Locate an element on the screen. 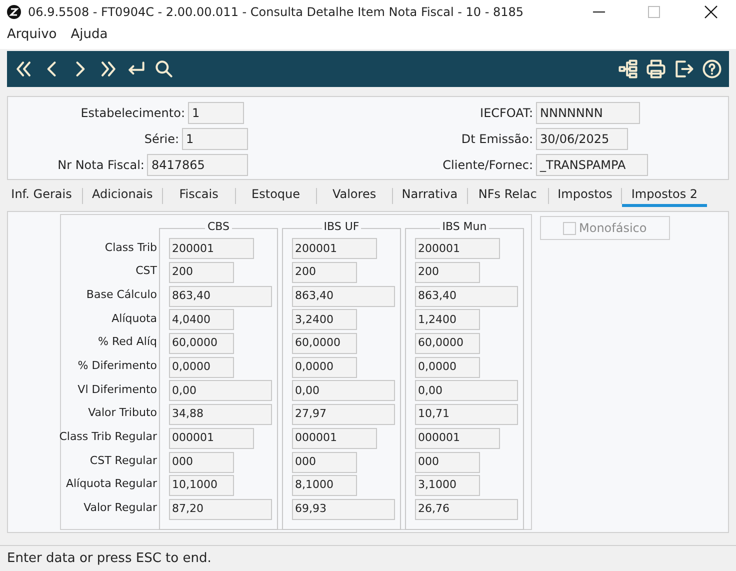 This screenshot has width=736, height=571. menu-item: Arquivo is located at coordinates (32, 35).